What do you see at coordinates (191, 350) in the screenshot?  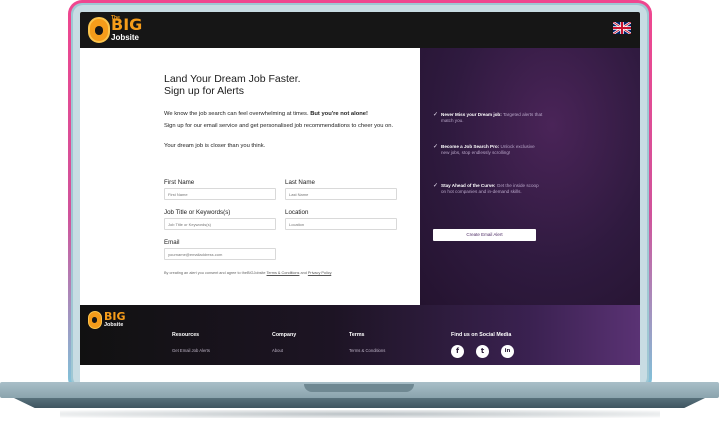 I see `footer-link-job-alerts: Get Email Job Alerts` at bounding box center [191, 350].